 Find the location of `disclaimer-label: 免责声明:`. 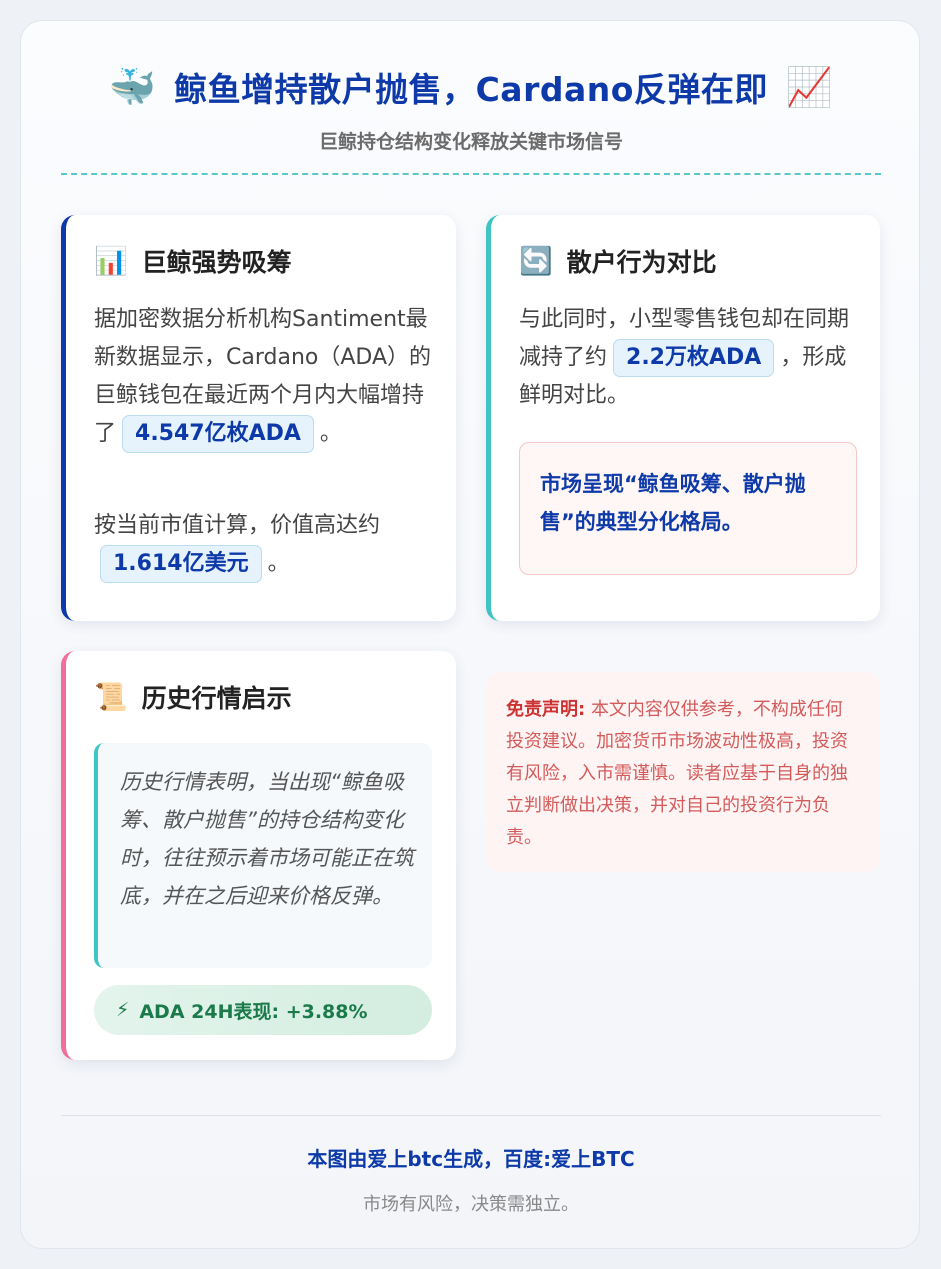

disclaimer-label: 免责声明: is located at coordinates (546, 709).